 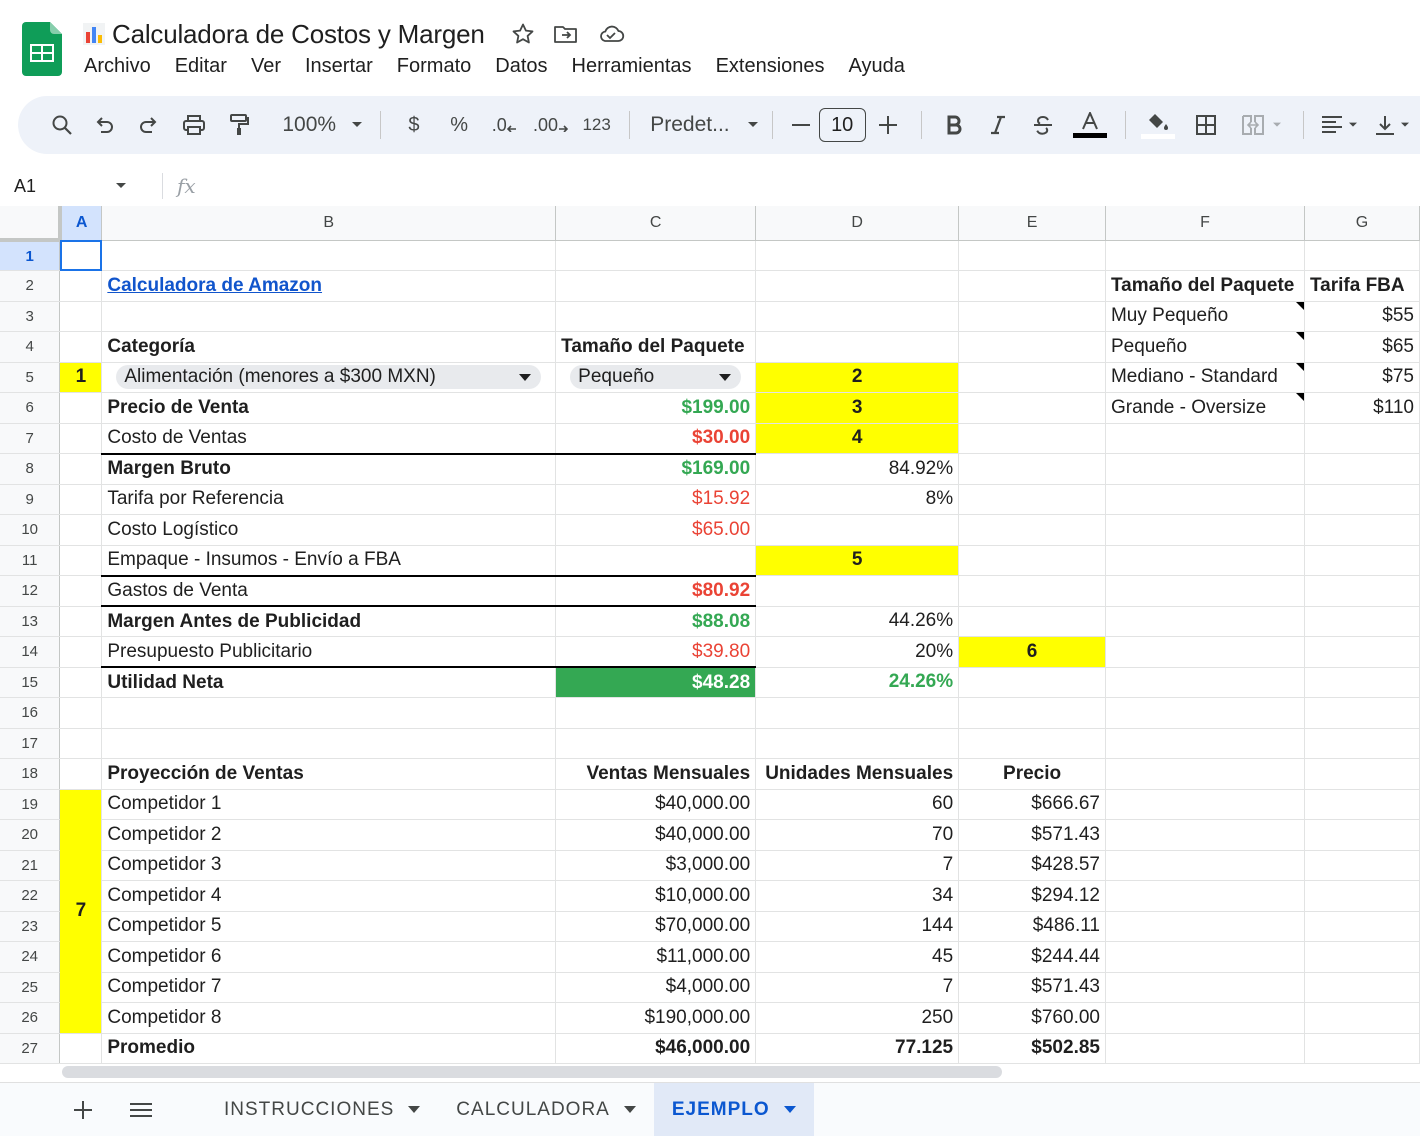 What do you see at coordinates (504, 125) in the screenshot?
I see `decrease-decimal-button: .0` at bounding box center [504, 125].